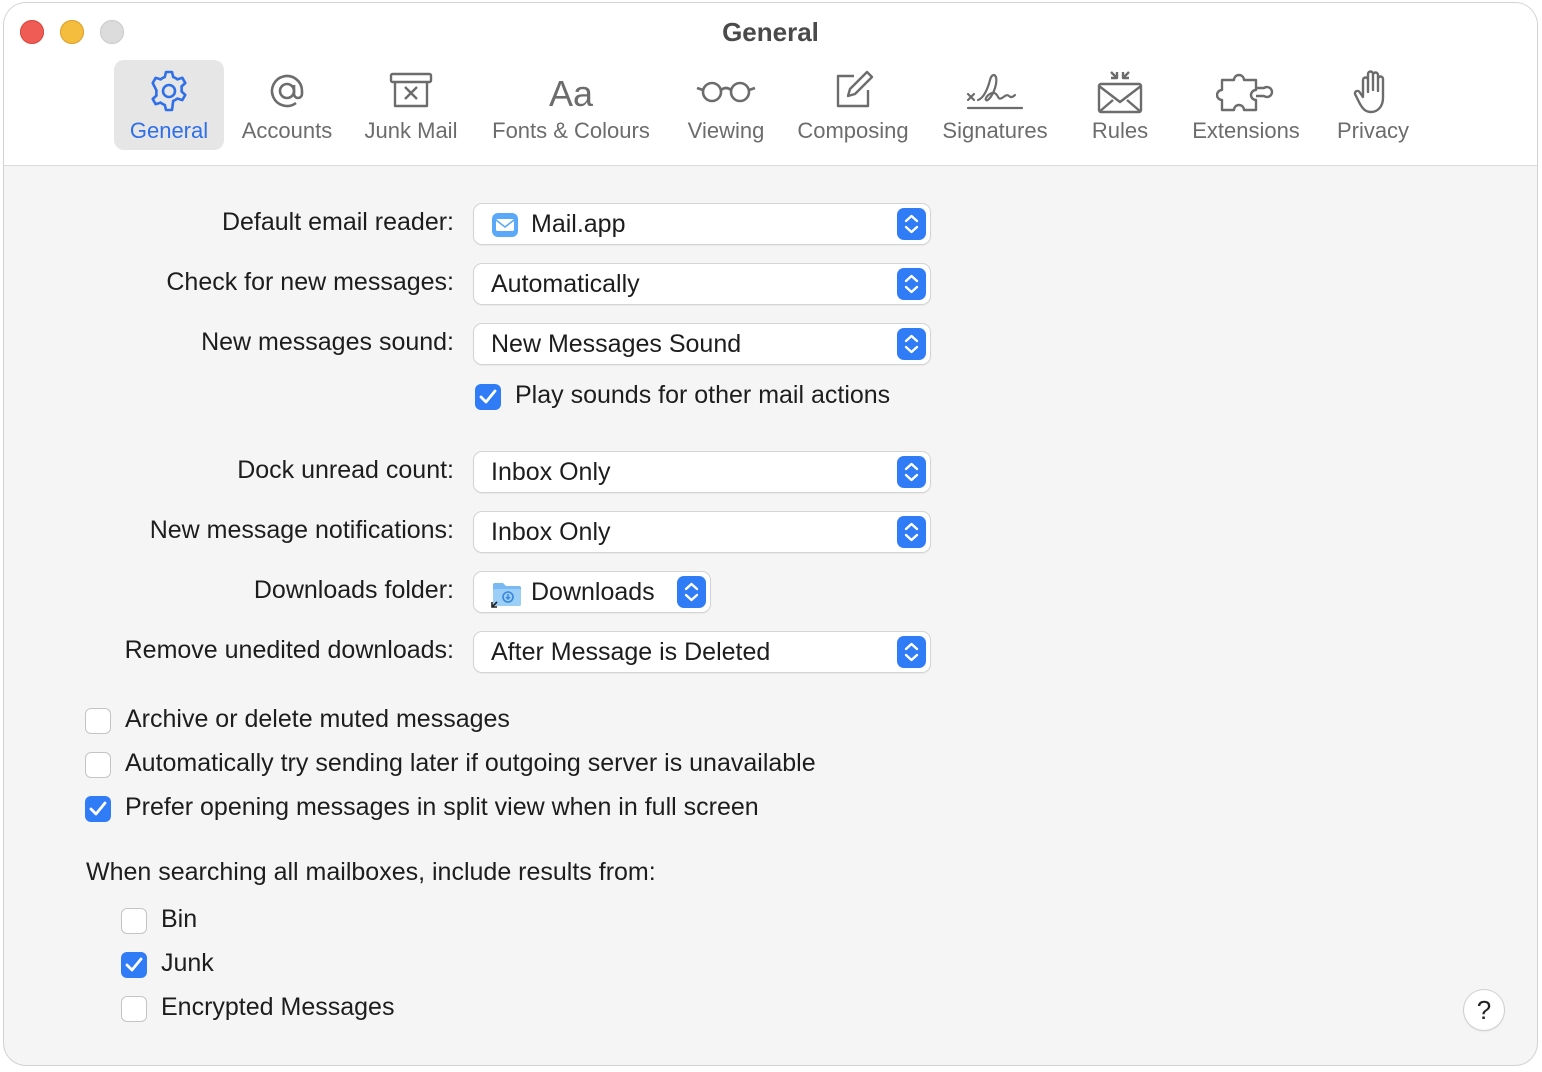 Image resolution: width=1542 pixels, height=1072 pixels. What do you see at coordinates (726, 92) in the screenshot?
I see `glasses-icon` at bounding box center [726, 92].